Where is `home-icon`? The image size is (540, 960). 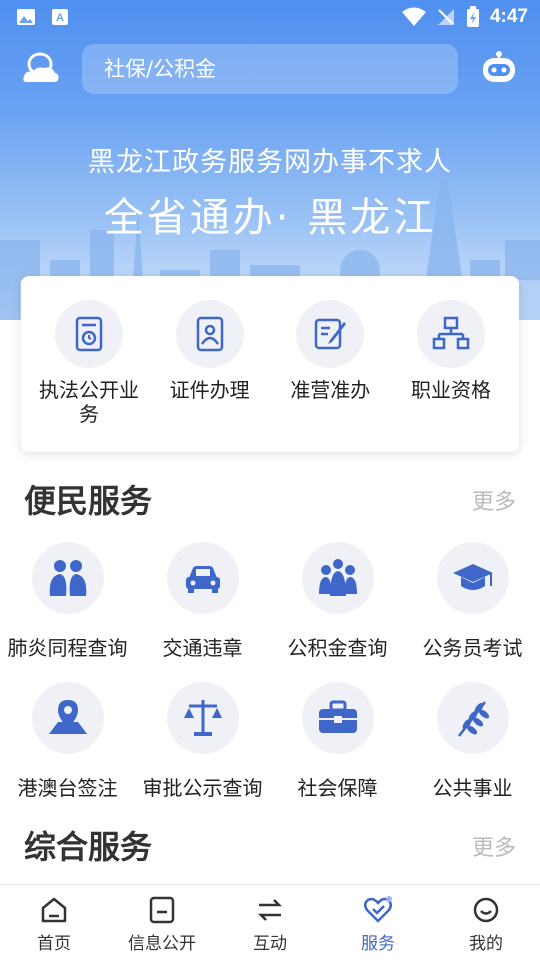
home-icon is located at coordinates (54, 910).